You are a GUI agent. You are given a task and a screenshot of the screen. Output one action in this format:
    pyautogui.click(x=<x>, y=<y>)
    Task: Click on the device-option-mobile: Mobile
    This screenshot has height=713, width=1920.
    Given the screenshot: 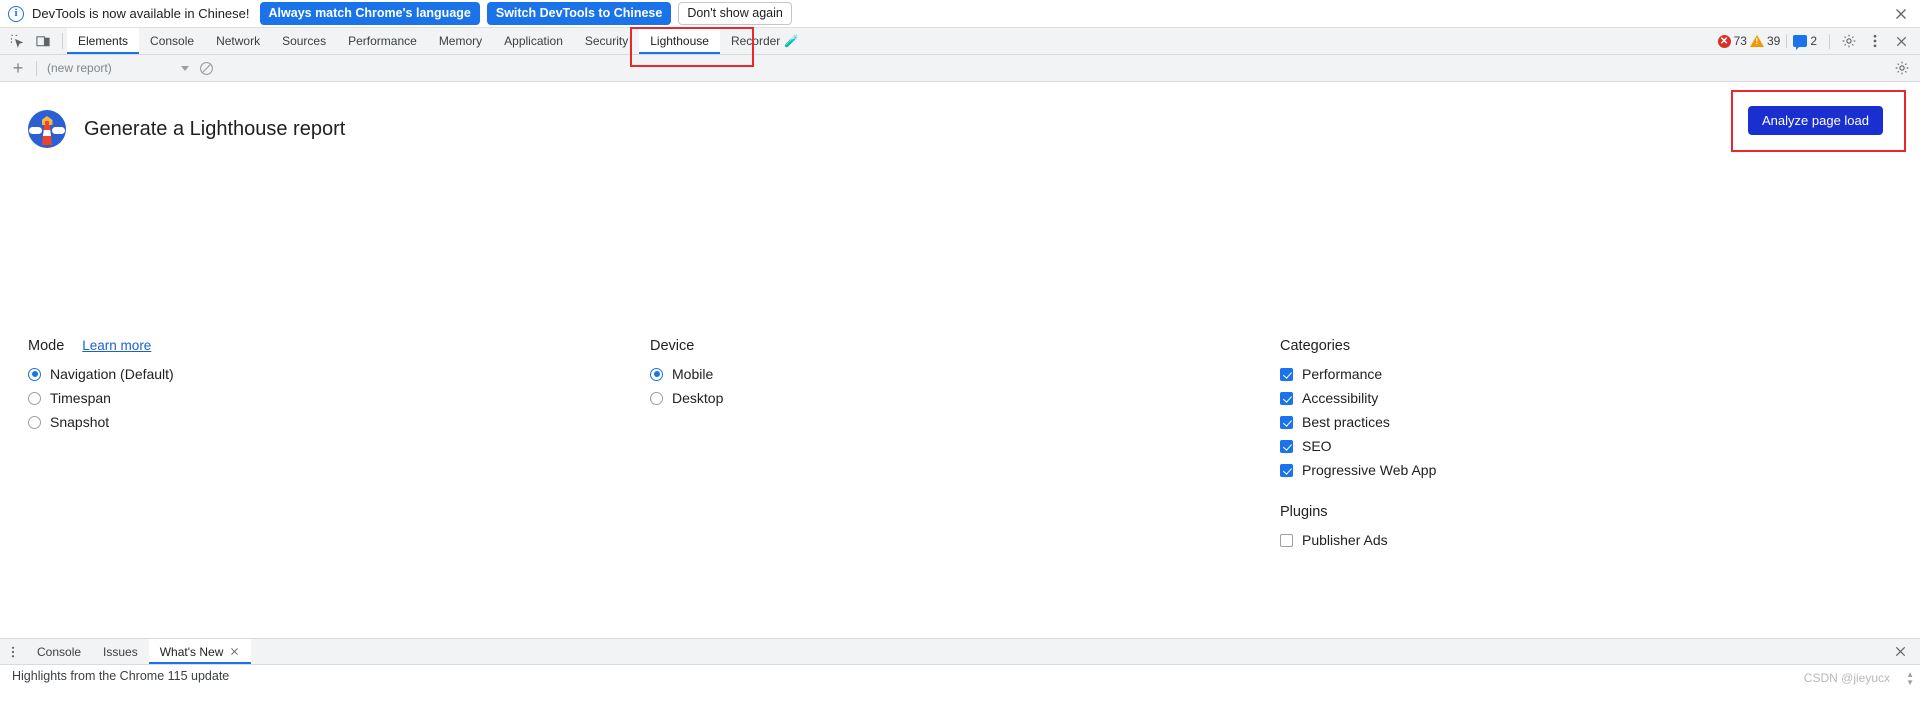 What is the action you would take?
    pyautogui.click(x=686, y=374)
    